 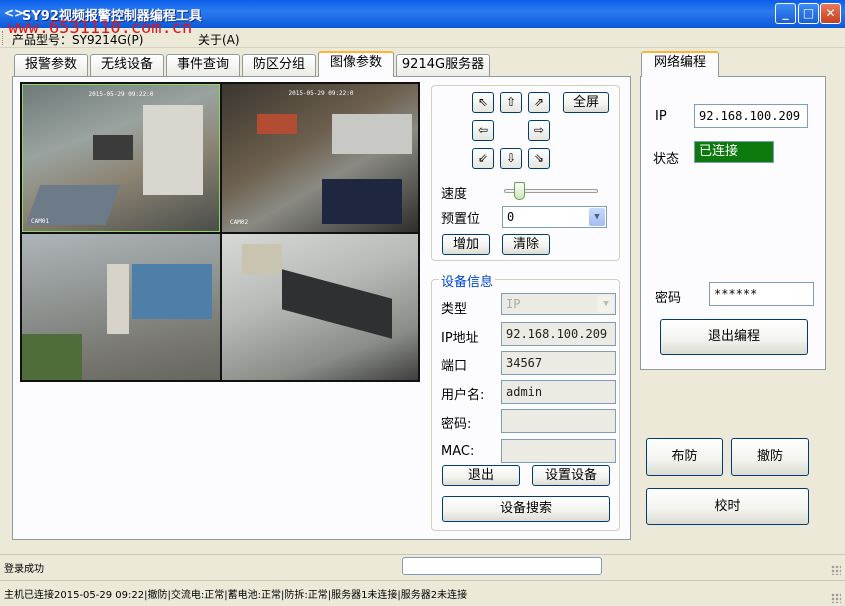 What do you see at coordinates (558, 451) in the screenshot?
I see `device-mac-field` at bounding box center [558, 451].